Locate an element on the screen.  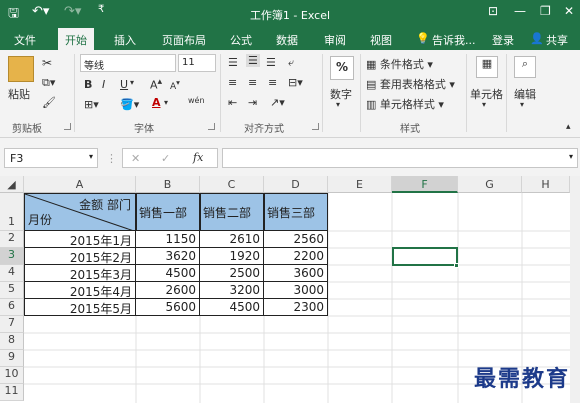
align-middle-icon: ☰ is located at coordinates (253, 60).